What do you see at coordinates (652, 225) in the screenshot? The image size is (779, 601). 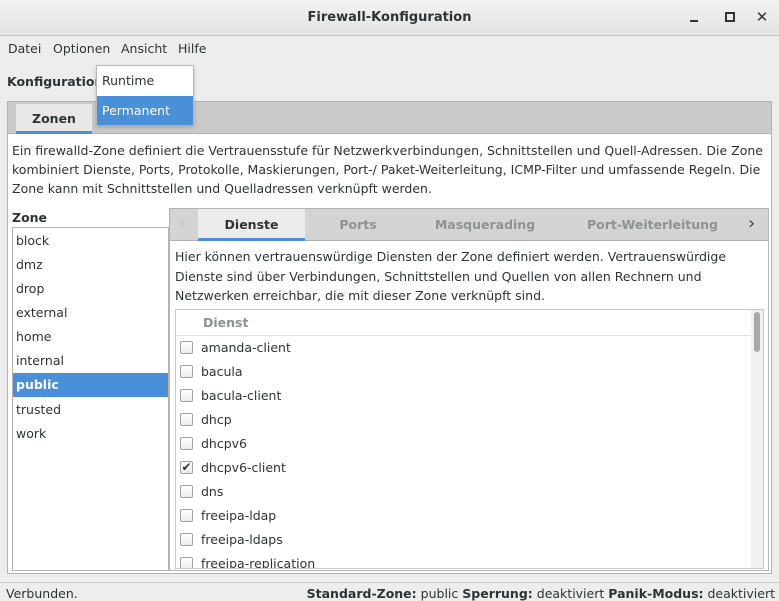 I see `tab-port-weiterleitung: Port-Weiterleitung` at bounding box center [652, 225].